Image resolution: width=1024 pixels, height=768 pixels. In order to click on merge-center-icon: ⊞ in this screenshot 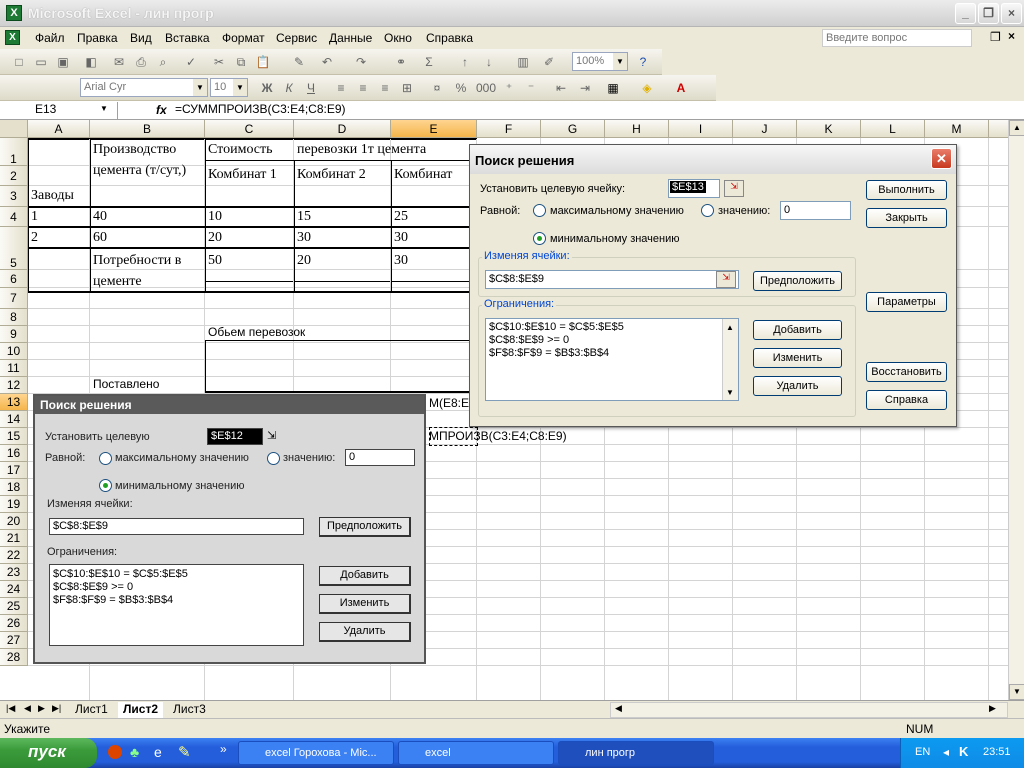, I will do `click(407, 88)`.